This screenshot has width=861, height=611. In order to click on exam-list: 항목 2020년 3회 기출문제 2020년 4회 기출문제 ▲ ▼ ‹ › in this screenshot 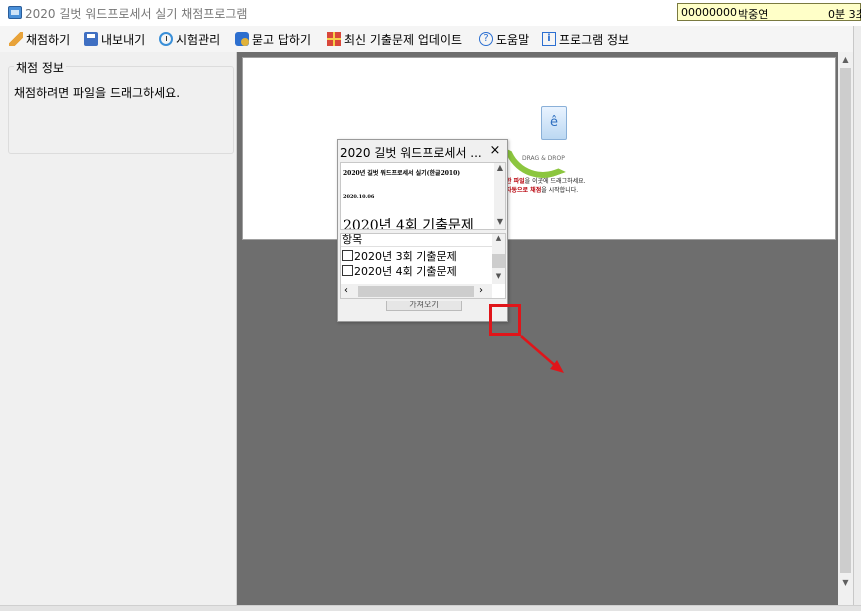, I will do `click(423, 266)`.